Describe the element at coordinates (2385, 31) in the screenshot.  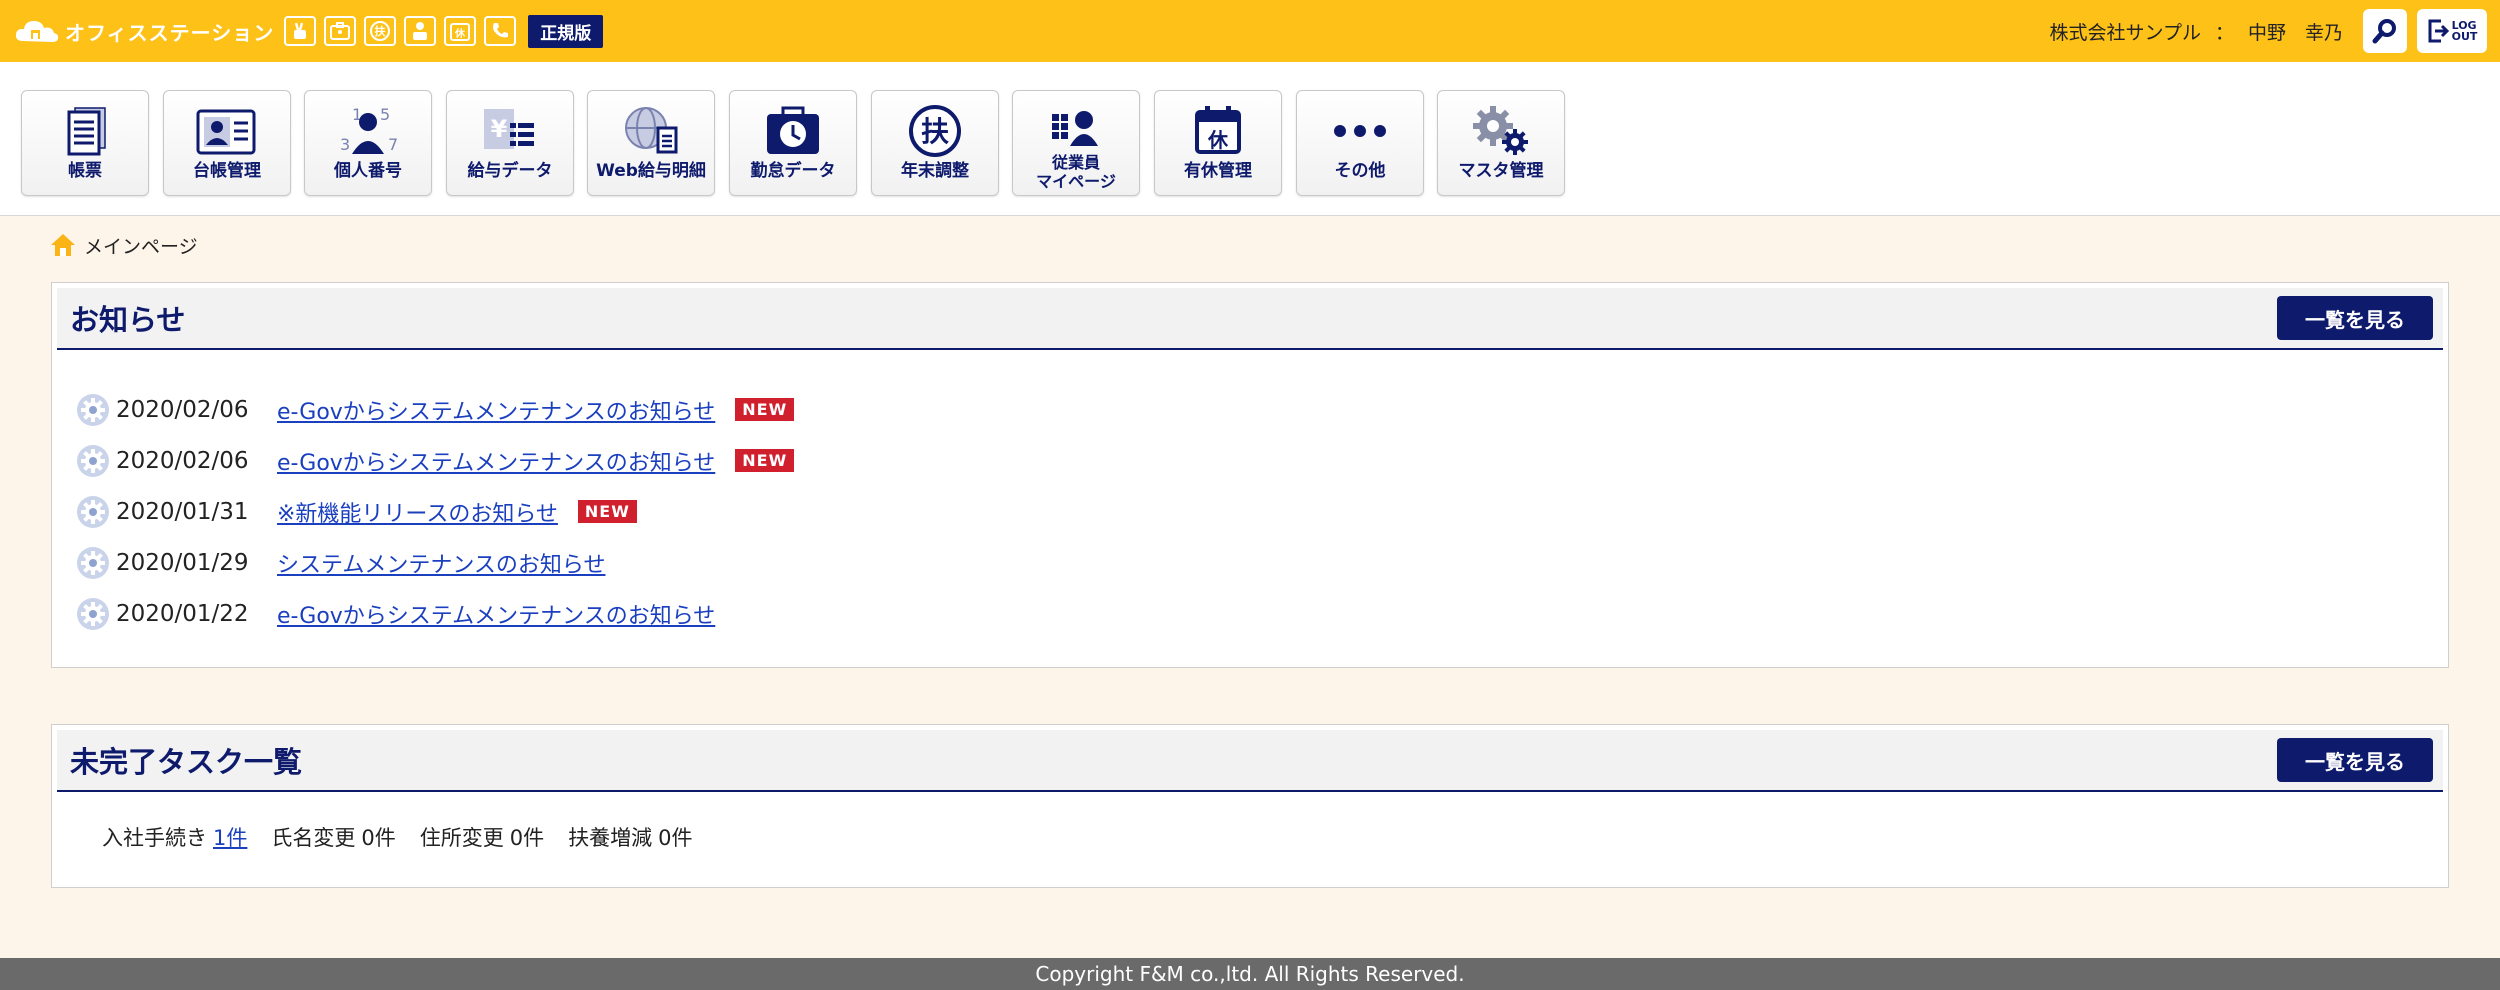
I see `search-button` at that location.